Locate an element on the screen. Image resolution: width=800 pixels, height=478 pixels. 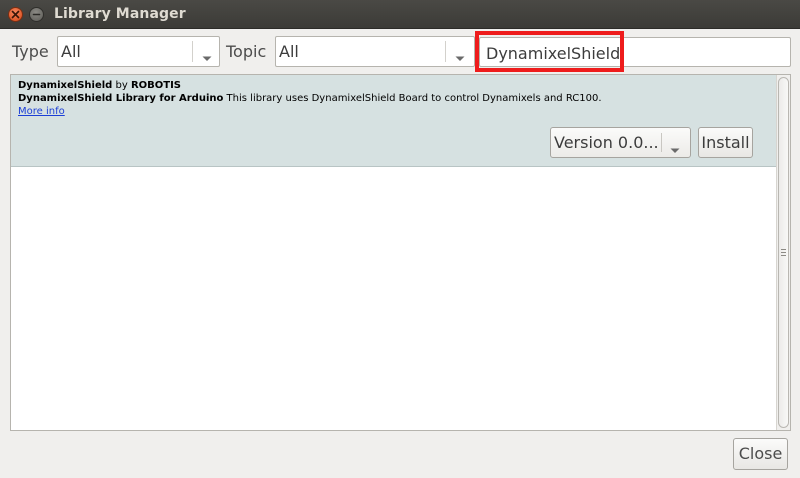
type-label: Type is located at coordinates (30, 51).